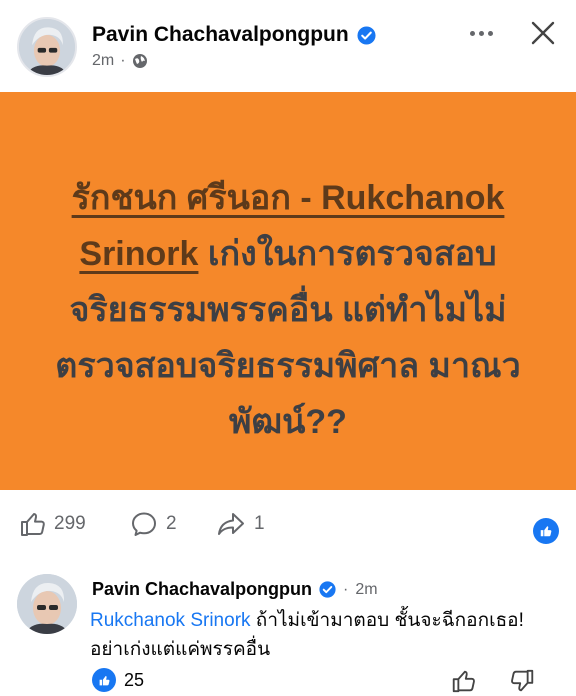  What do you see at coordinates (144, 524) in the screenshot?
I see `comment-bubble-icon` at bounding box center [144, 524].